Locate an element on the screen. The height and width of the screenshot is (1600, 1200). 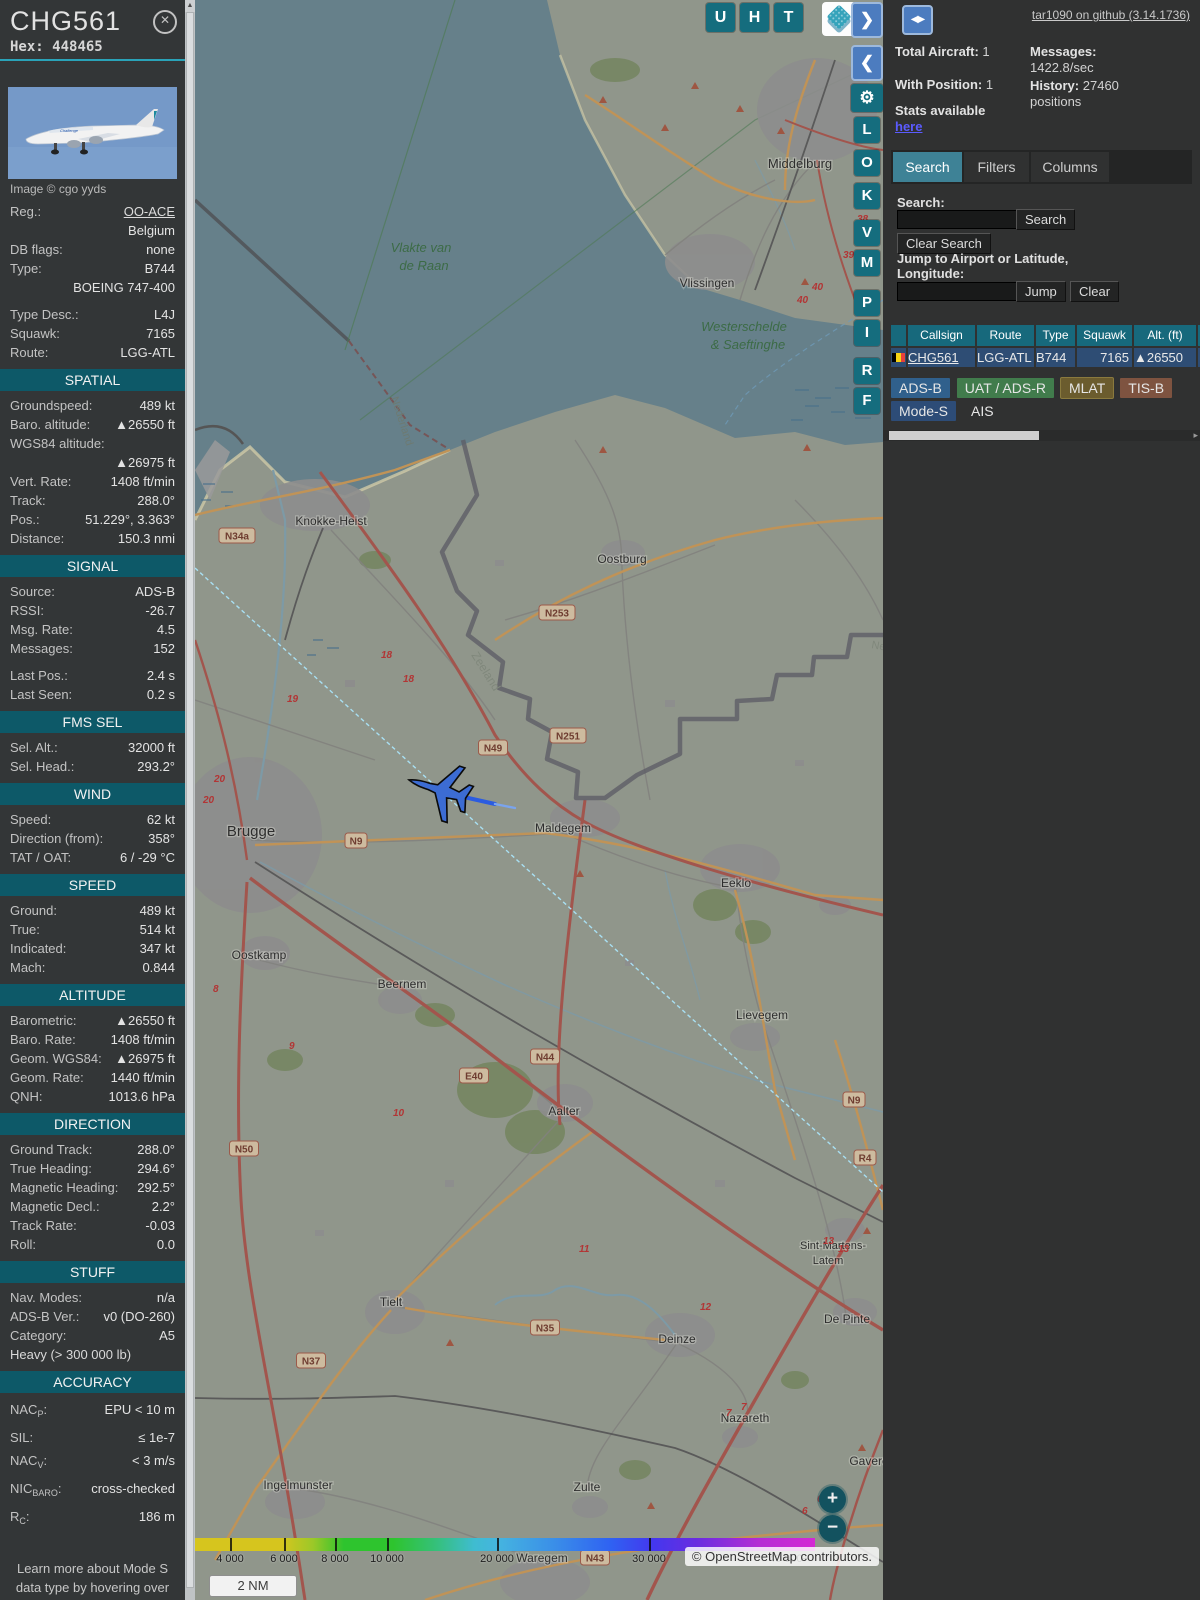
hscroll-thumb is located at coordinates (964, 435).